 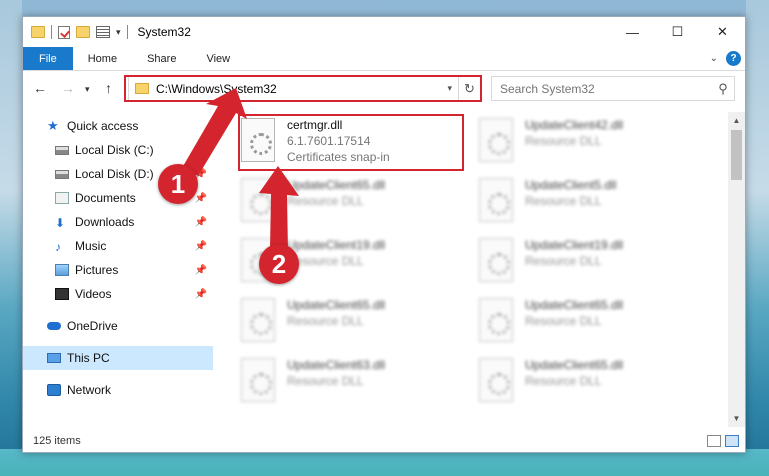 What do you see at coordinates (118, 32) in the screenshot?
I see `customize-toolbar-icon: ▾` at bounding box center [118, 32].